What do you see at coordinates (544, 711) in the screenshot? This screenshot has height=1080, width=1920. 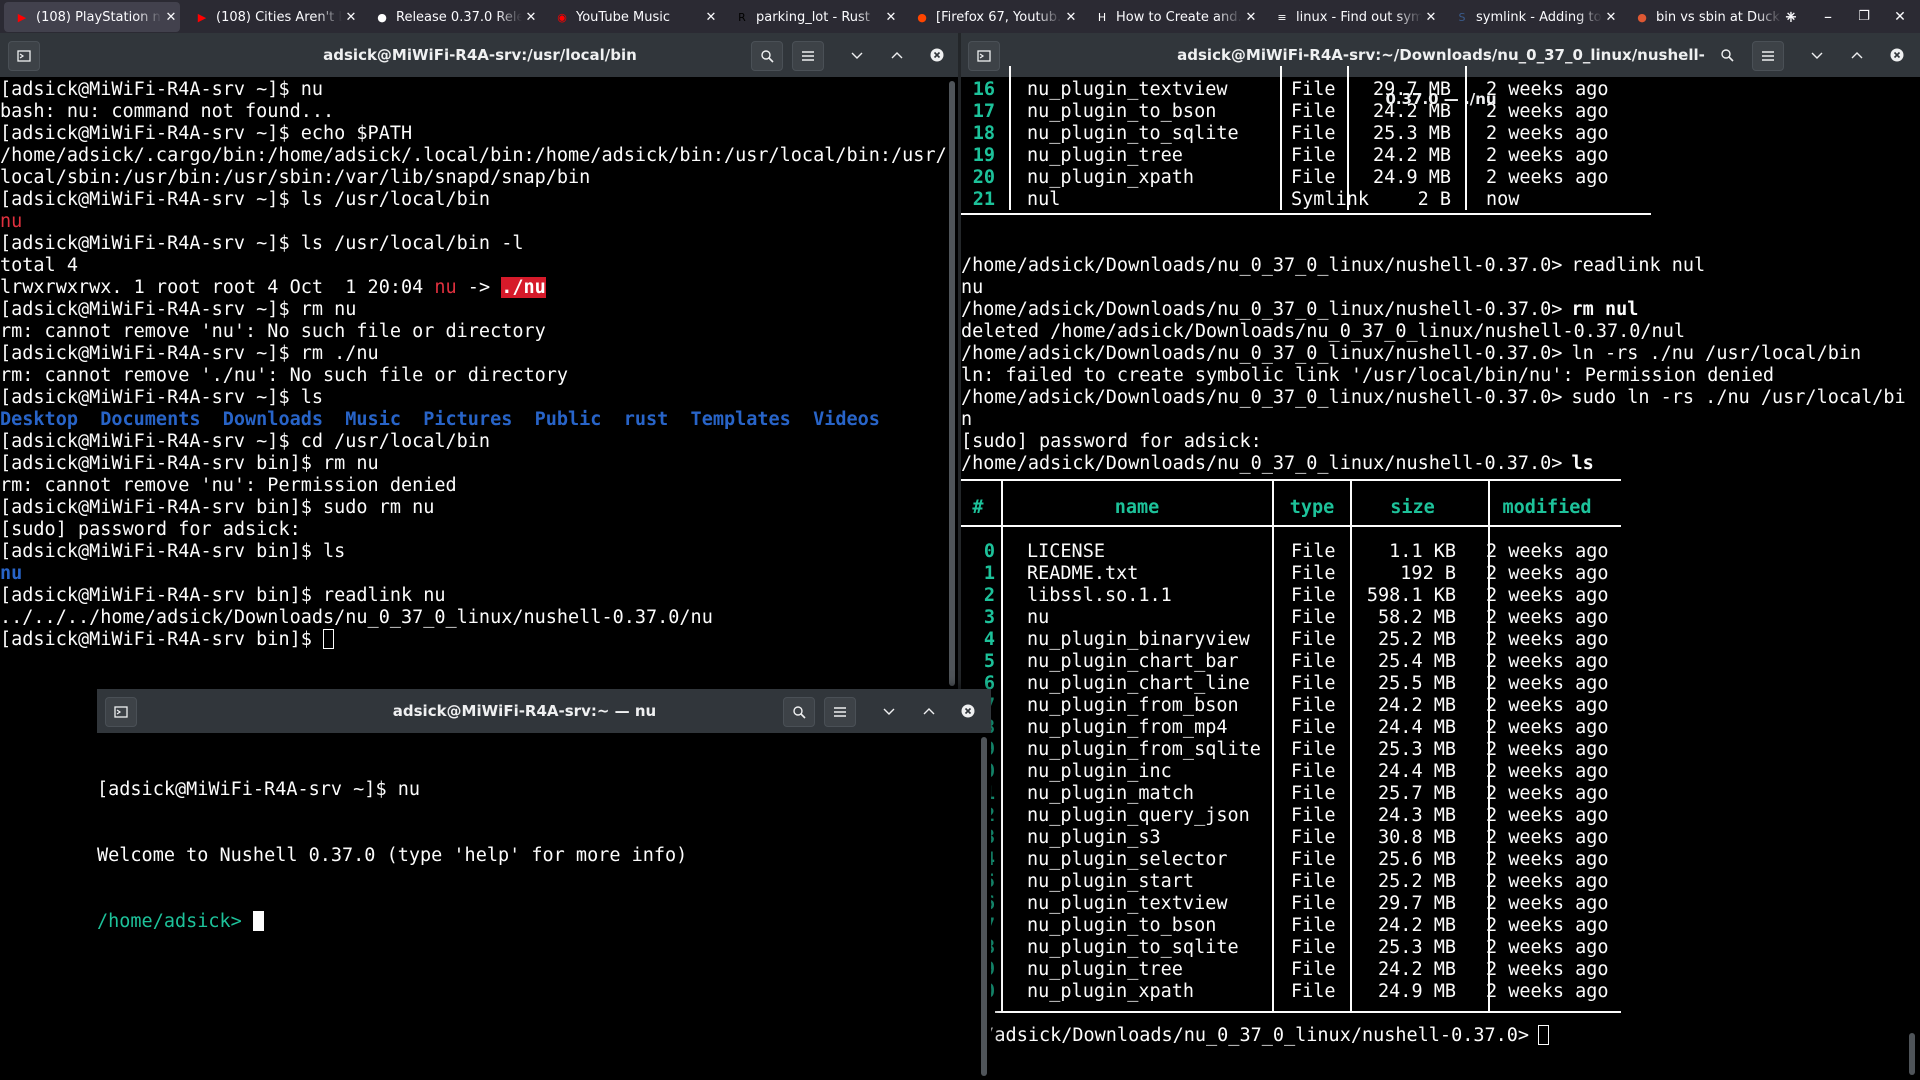 I see `window-titlebar: adsick@MiWiFi-R4A-srv:~ — nu` at bounding box center [544, 711].